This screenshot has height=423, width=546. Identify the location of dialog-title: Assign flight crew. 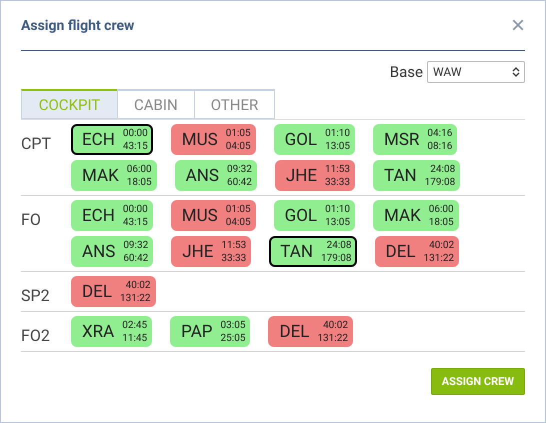
(77, 26).